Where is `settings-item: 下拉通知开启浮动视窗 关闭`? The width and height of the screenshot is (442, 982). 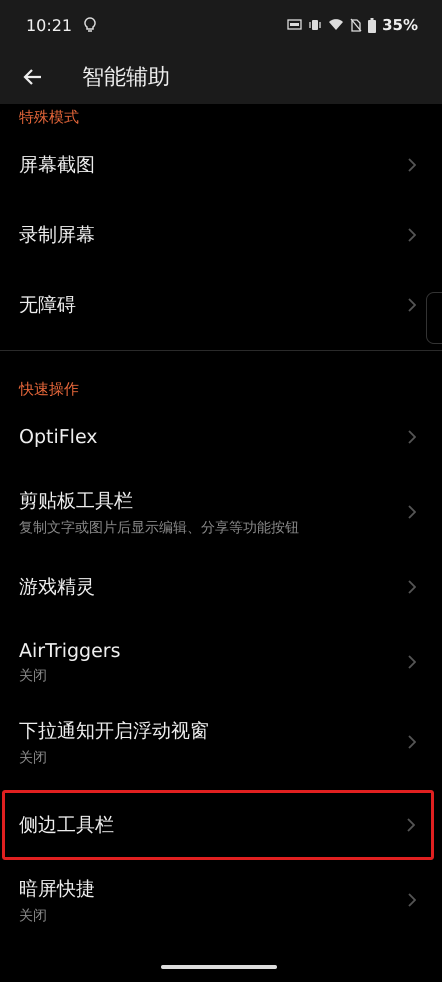
settings-item: 下拉通知开启浮动视窗 关闭 is located at coordinates (221, 742).